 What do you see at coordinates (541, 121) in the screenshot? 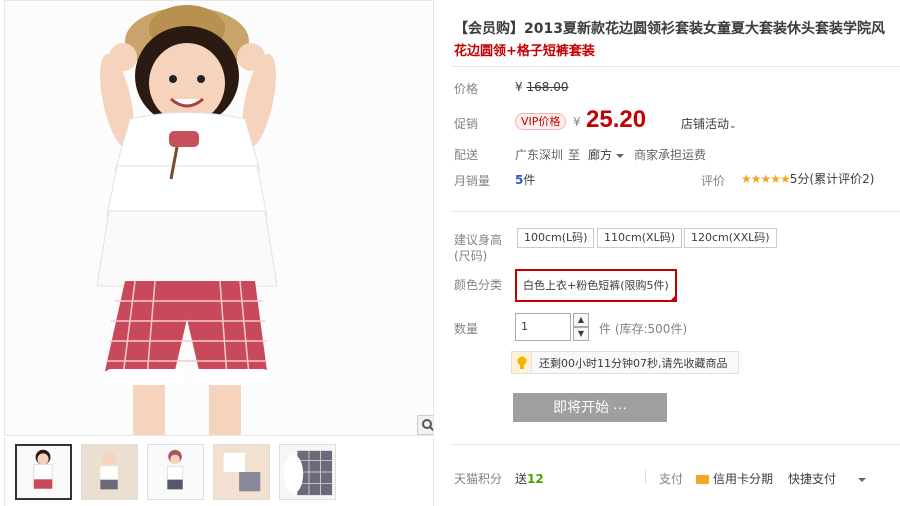
I see `vip-badge: VIP价格` at bounding box center [541, 121].